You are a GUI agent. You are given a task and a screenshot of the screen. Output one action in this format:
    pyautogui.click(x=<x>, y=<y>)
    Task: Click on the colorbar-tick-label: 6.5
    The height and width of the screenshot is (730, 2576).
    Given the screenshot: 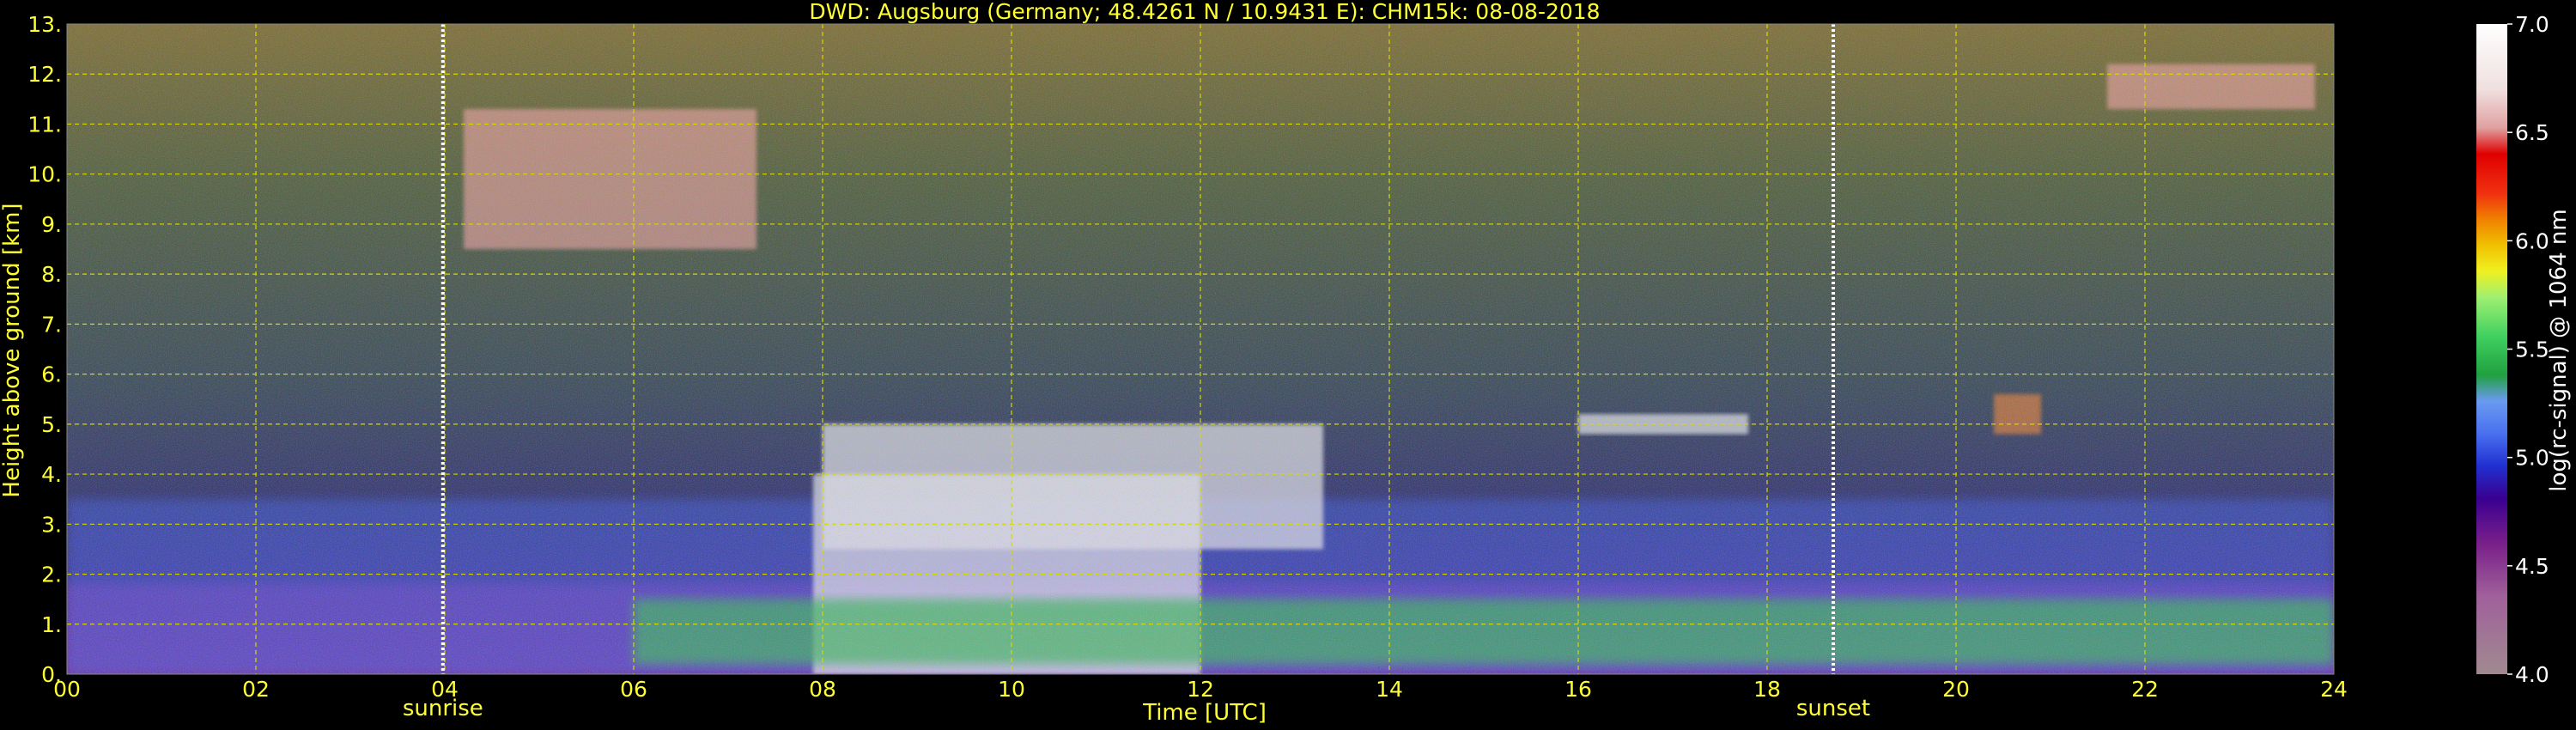 What is the action you would take?
    pyautogui.click(x=2532, y=132)
    